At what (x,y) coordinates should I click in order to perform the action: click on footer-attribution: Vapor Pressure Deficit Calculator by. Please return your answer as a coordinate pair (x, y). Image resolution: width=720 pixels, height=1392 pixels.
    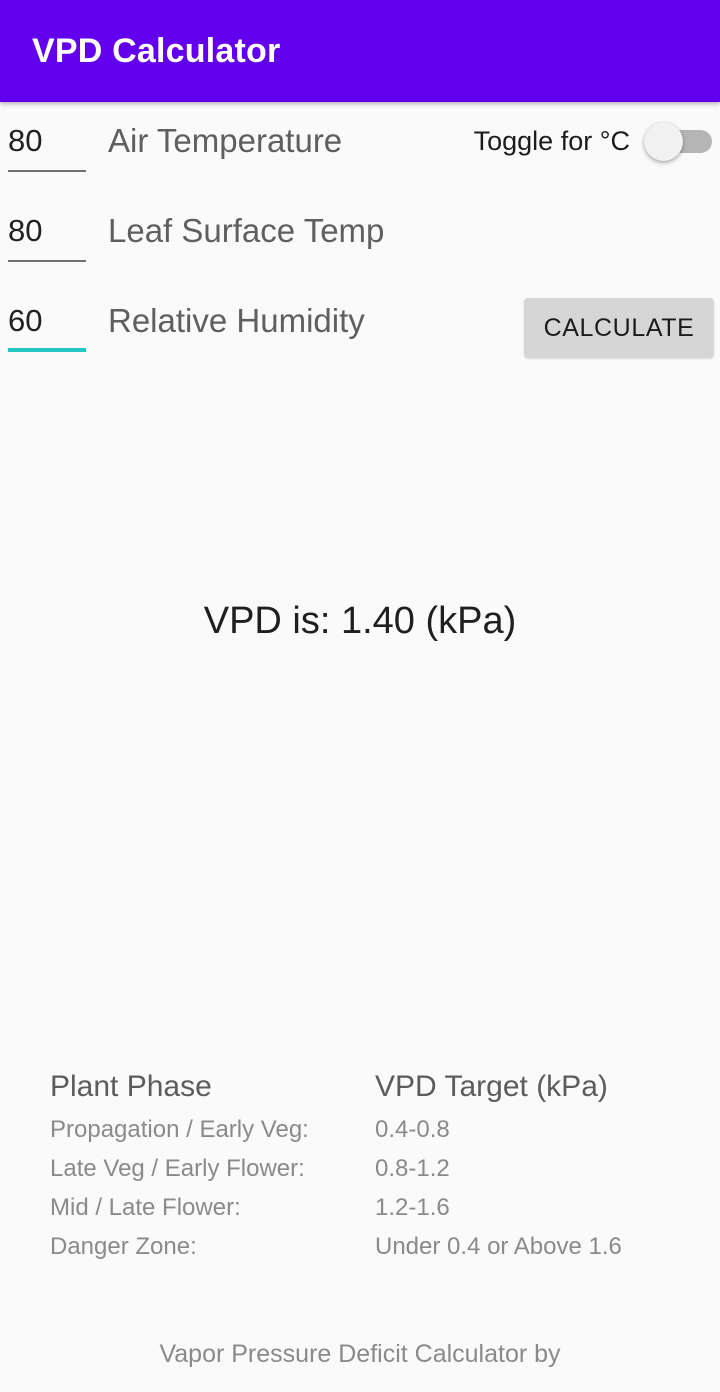
    Looking at the image, I should click on (360, 1354).